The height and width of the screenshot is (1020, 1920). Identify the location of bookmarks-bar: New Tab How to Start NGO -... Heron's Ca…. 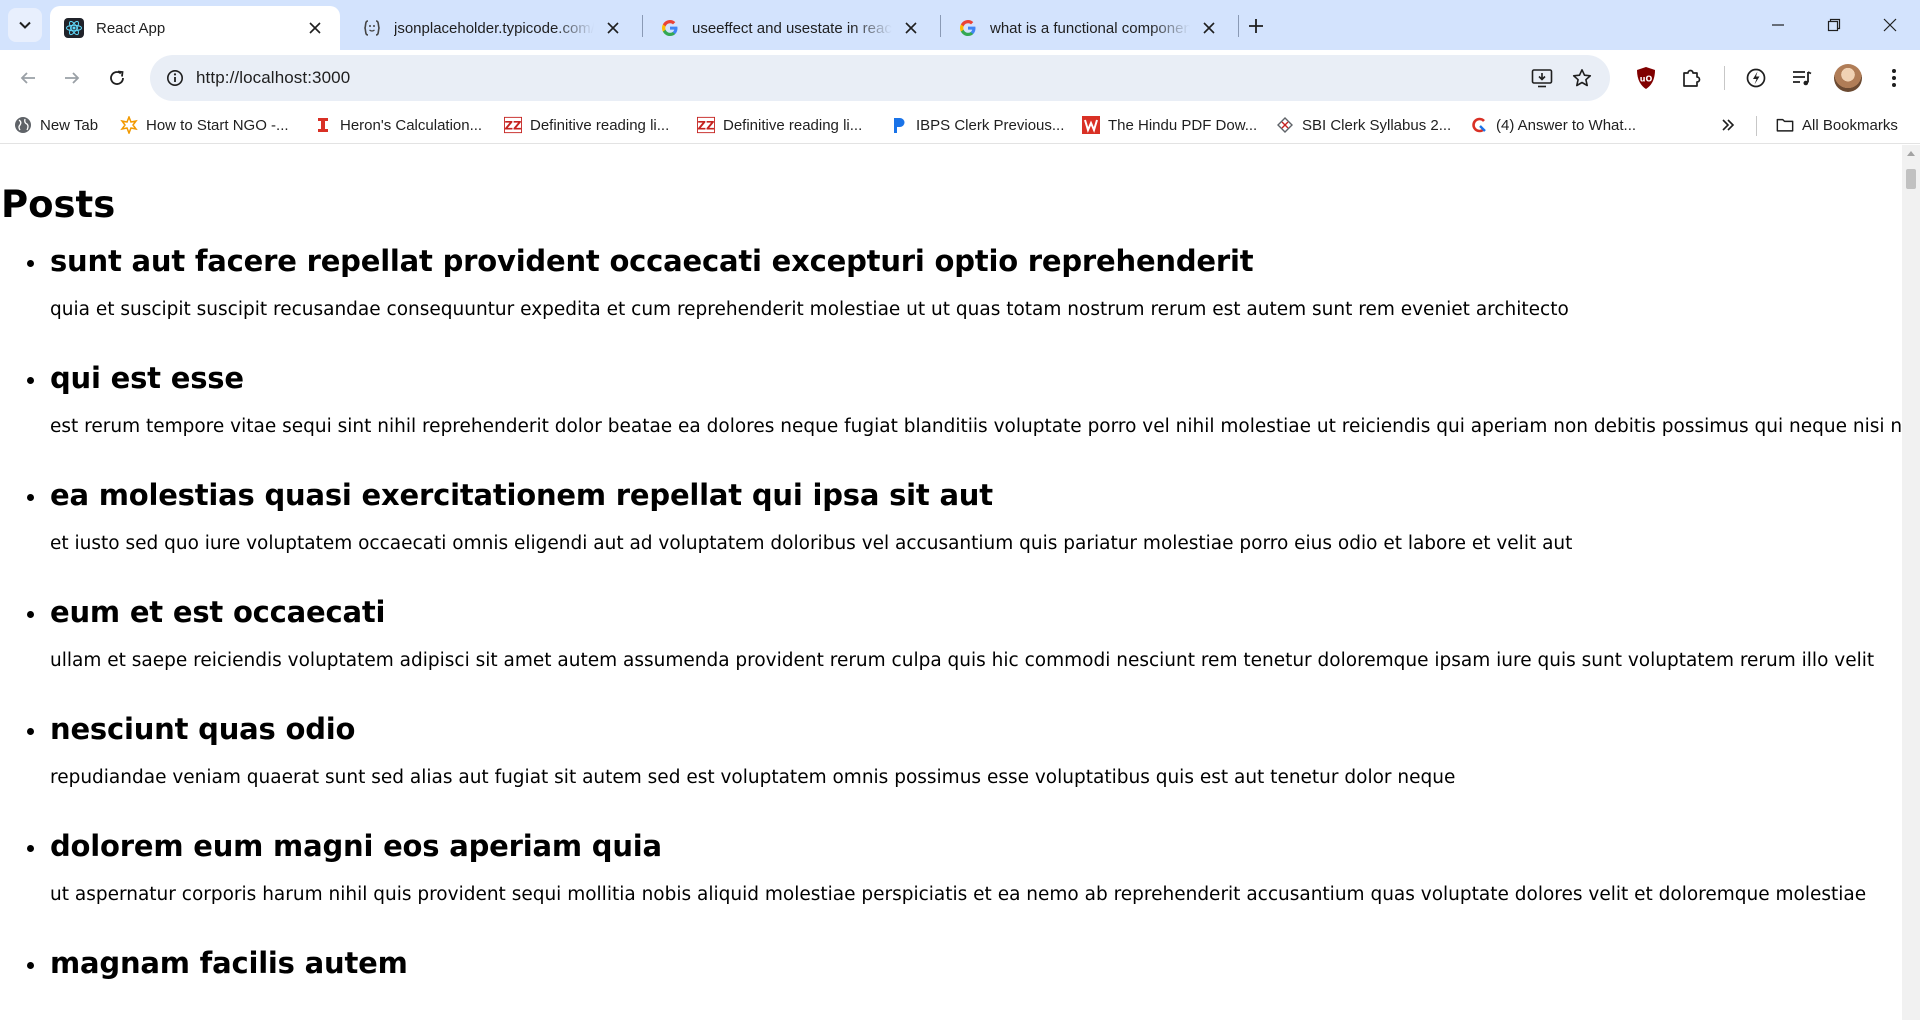
(960, 125).